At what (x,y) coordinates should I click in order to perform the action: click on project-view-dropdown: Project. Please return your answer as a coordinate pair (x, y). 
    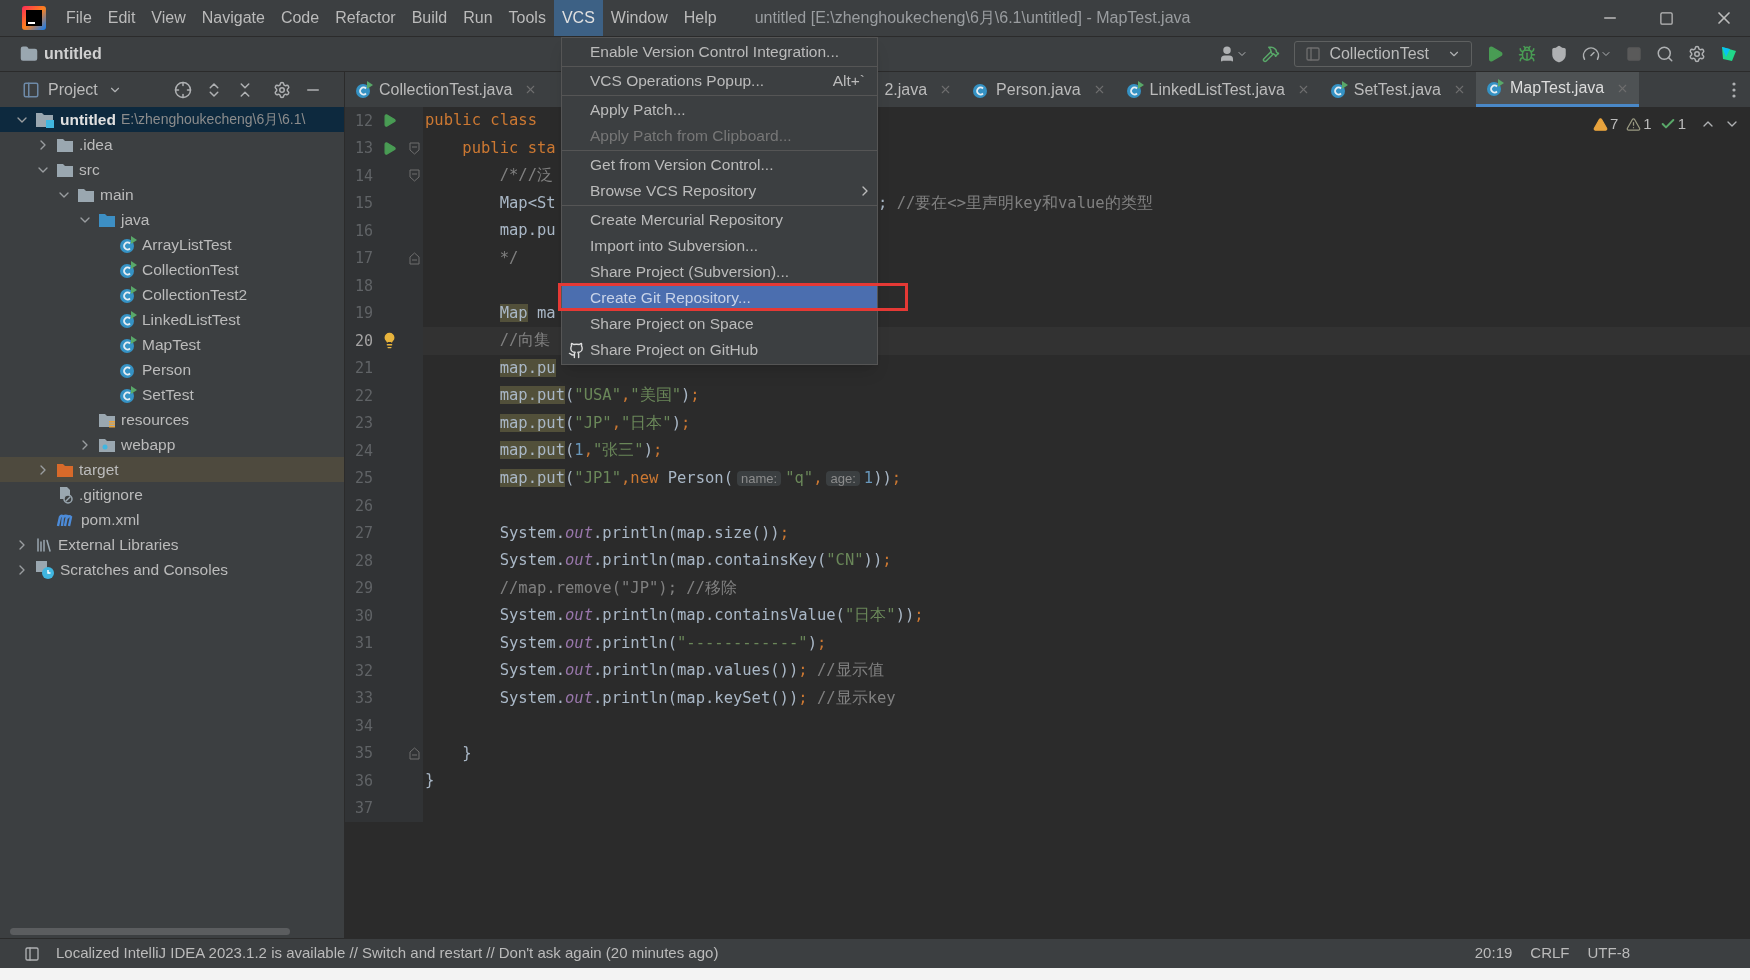
    Looking at the image, I should click on (85, 89).